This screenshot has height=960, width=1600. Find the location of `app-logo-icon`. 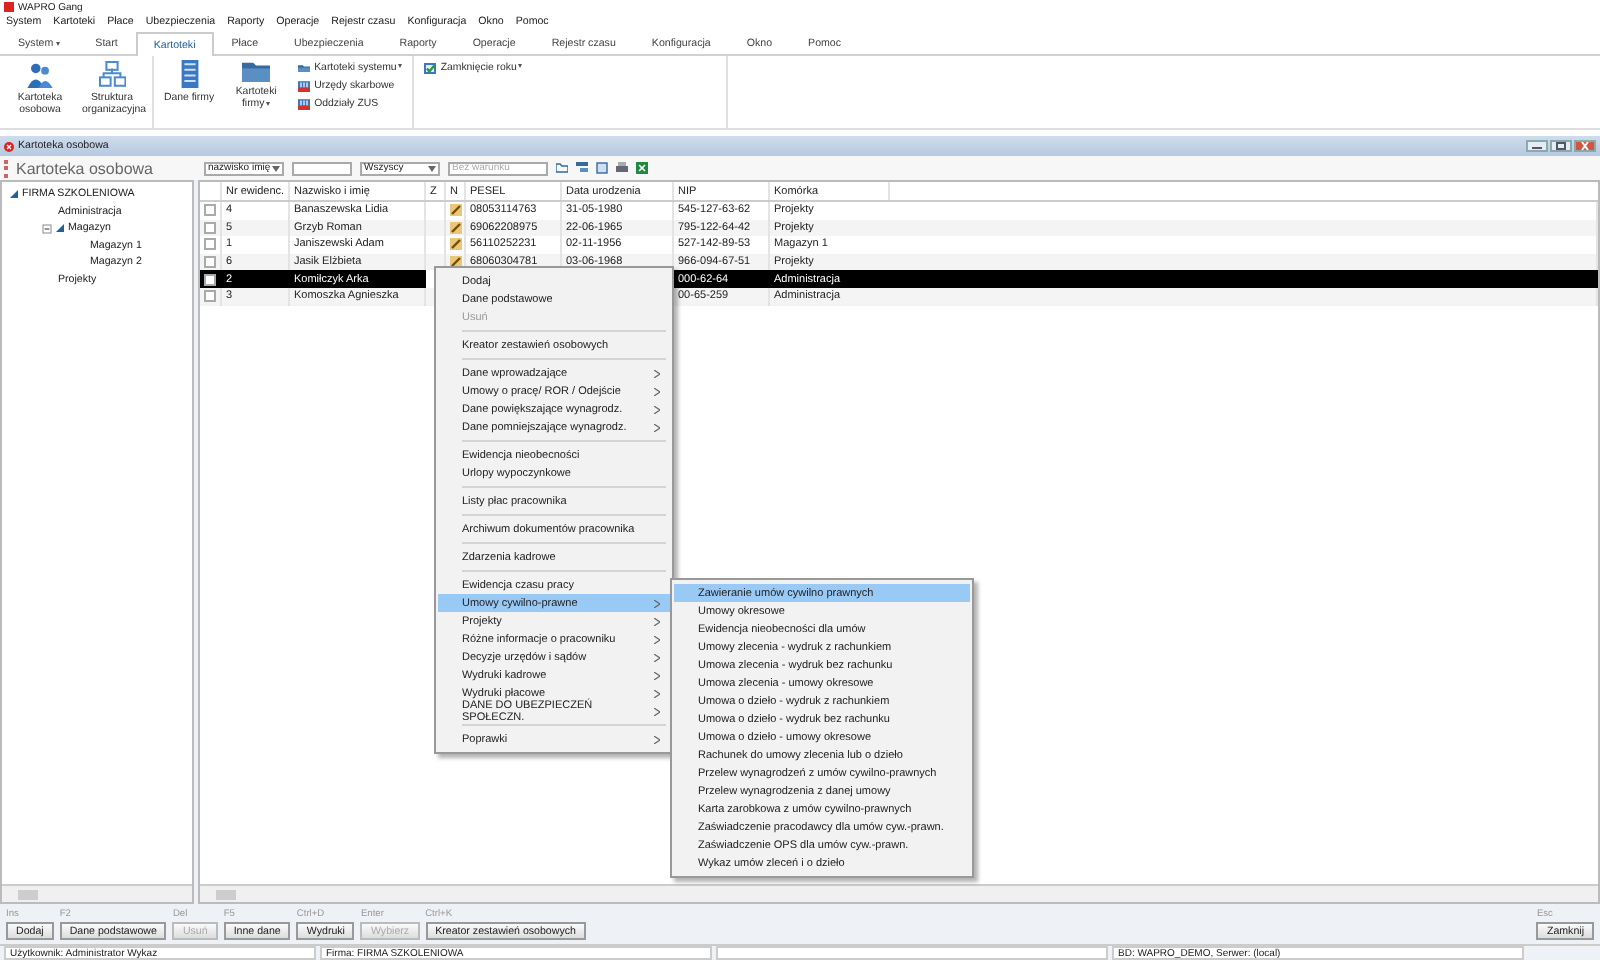

app-logo-icon is located at coordinates (9, 7).